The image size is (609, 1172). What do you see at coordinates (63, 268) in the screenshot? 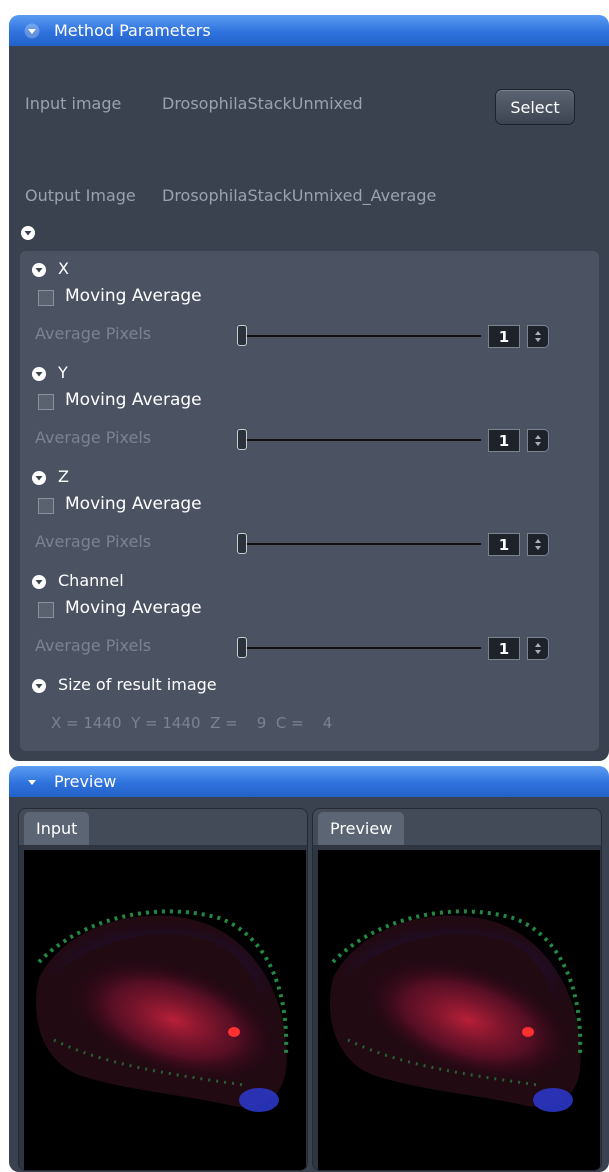
I see `section-x-title: X` at bounding box center [63, 268].